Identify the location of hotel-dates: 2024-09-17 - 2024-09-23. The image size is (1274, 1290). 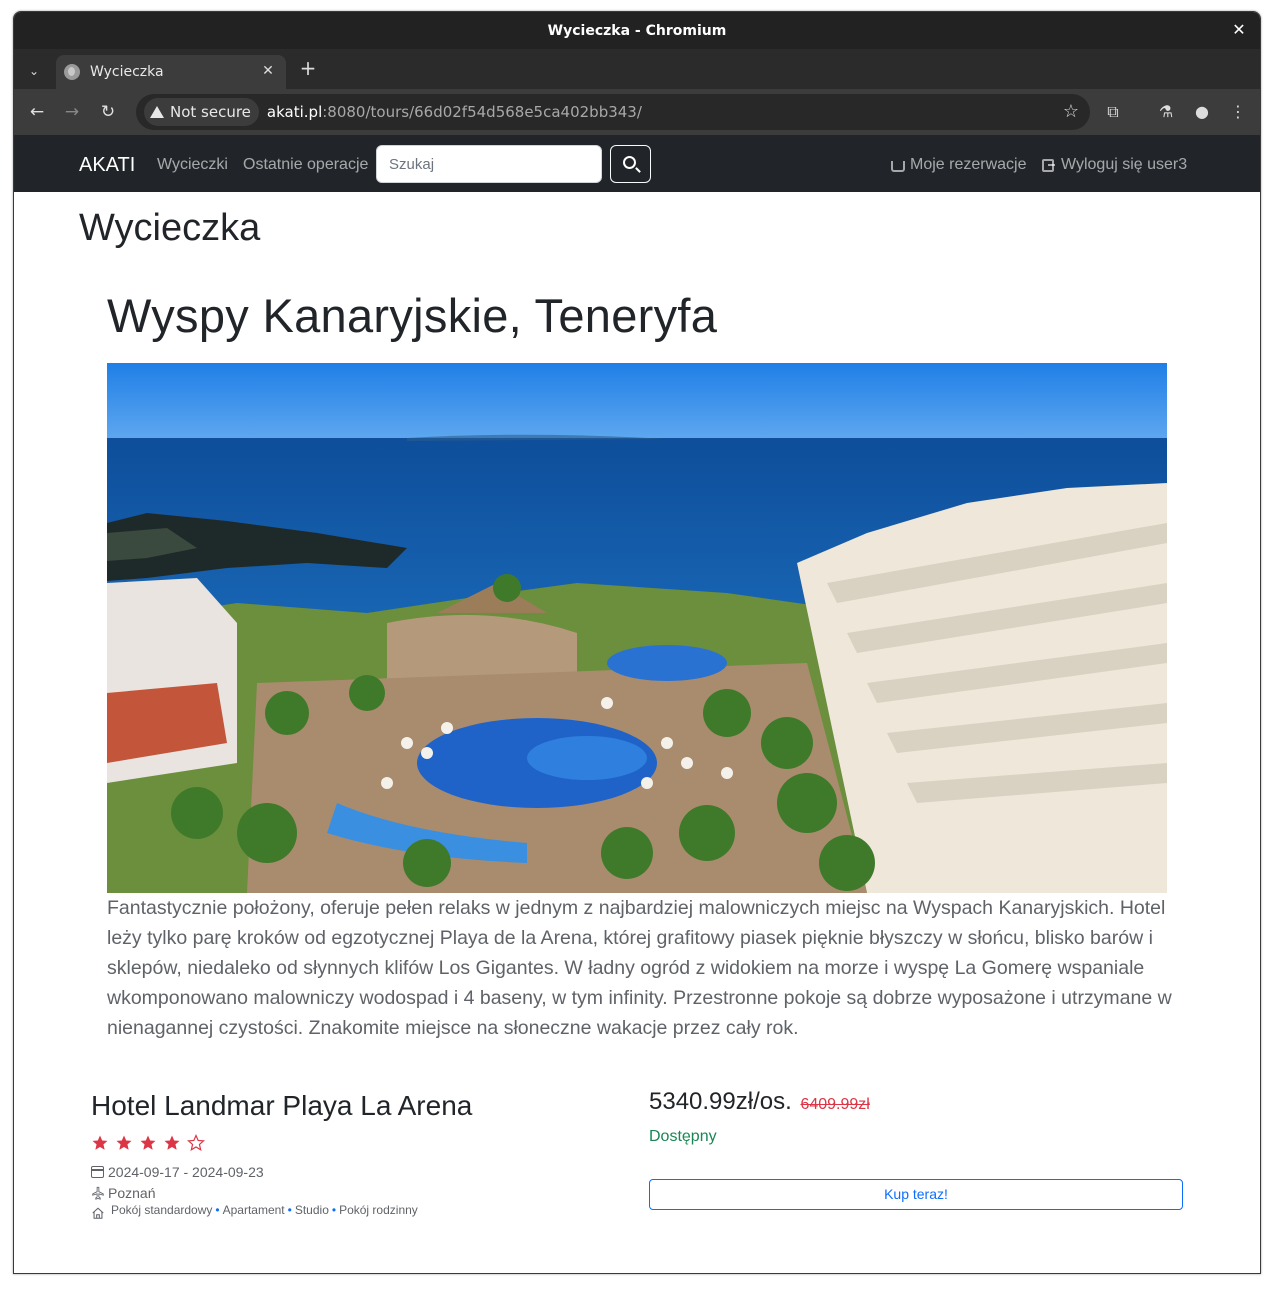
(177, 1172).